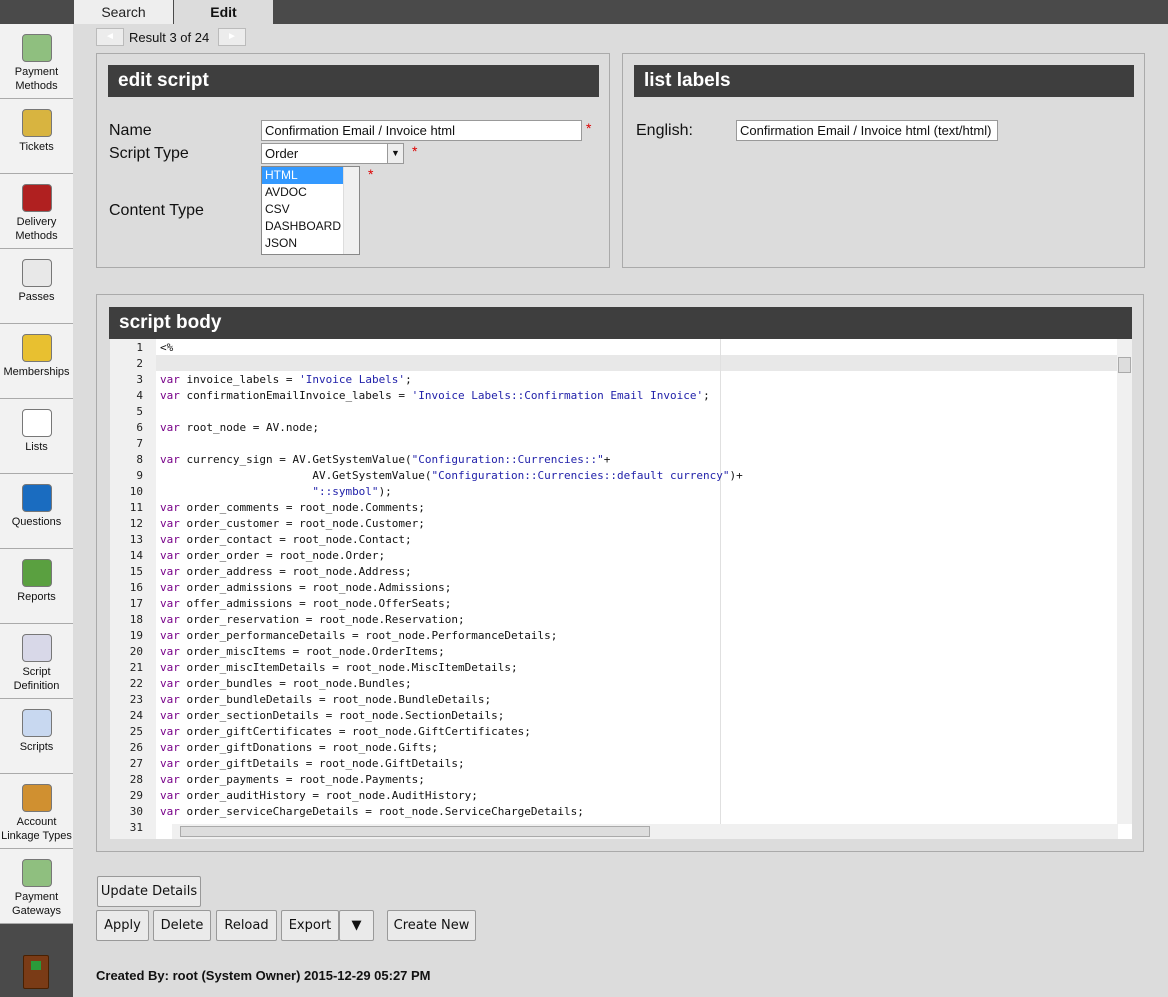 This screenshot has height=997, width=1168. What do you see at coordinates (282, 153) in the screenshot?
I see `script-type-value: Order` at bounding box center [282, 153].